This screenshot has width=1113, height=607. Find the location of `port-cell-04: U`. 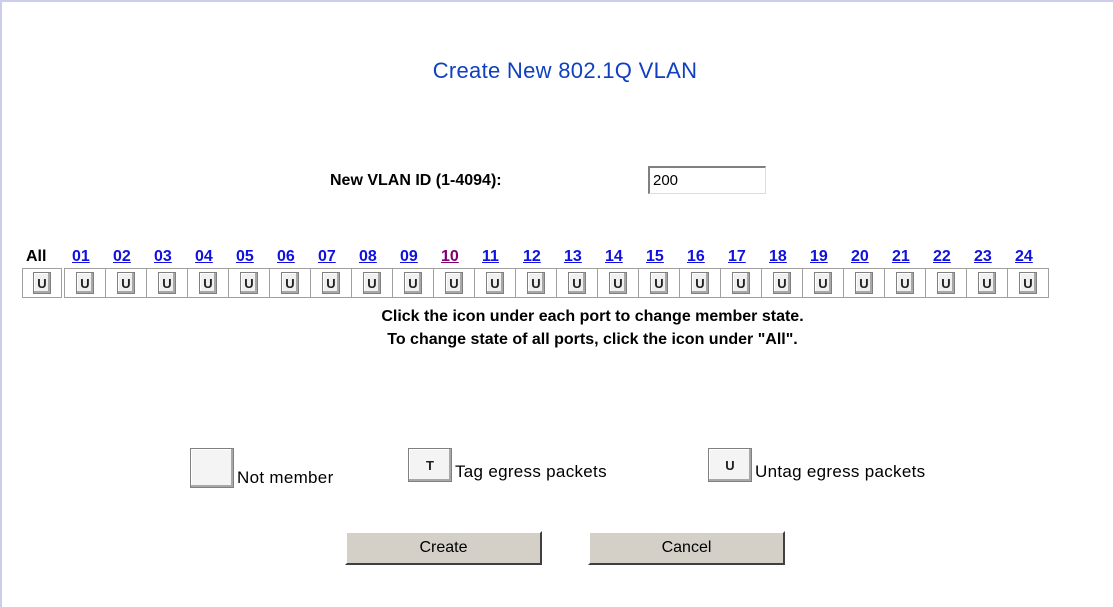

port-cell-04: U is located at coordinates (208, 283).